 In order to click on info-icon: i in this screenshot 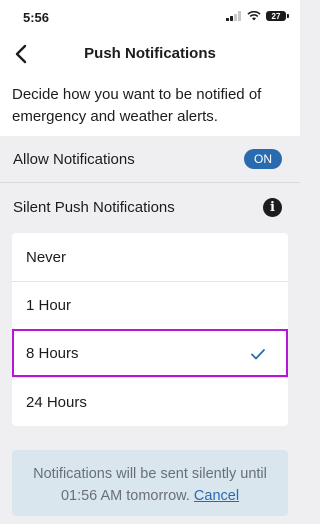, I will do `click(272, 207)`.